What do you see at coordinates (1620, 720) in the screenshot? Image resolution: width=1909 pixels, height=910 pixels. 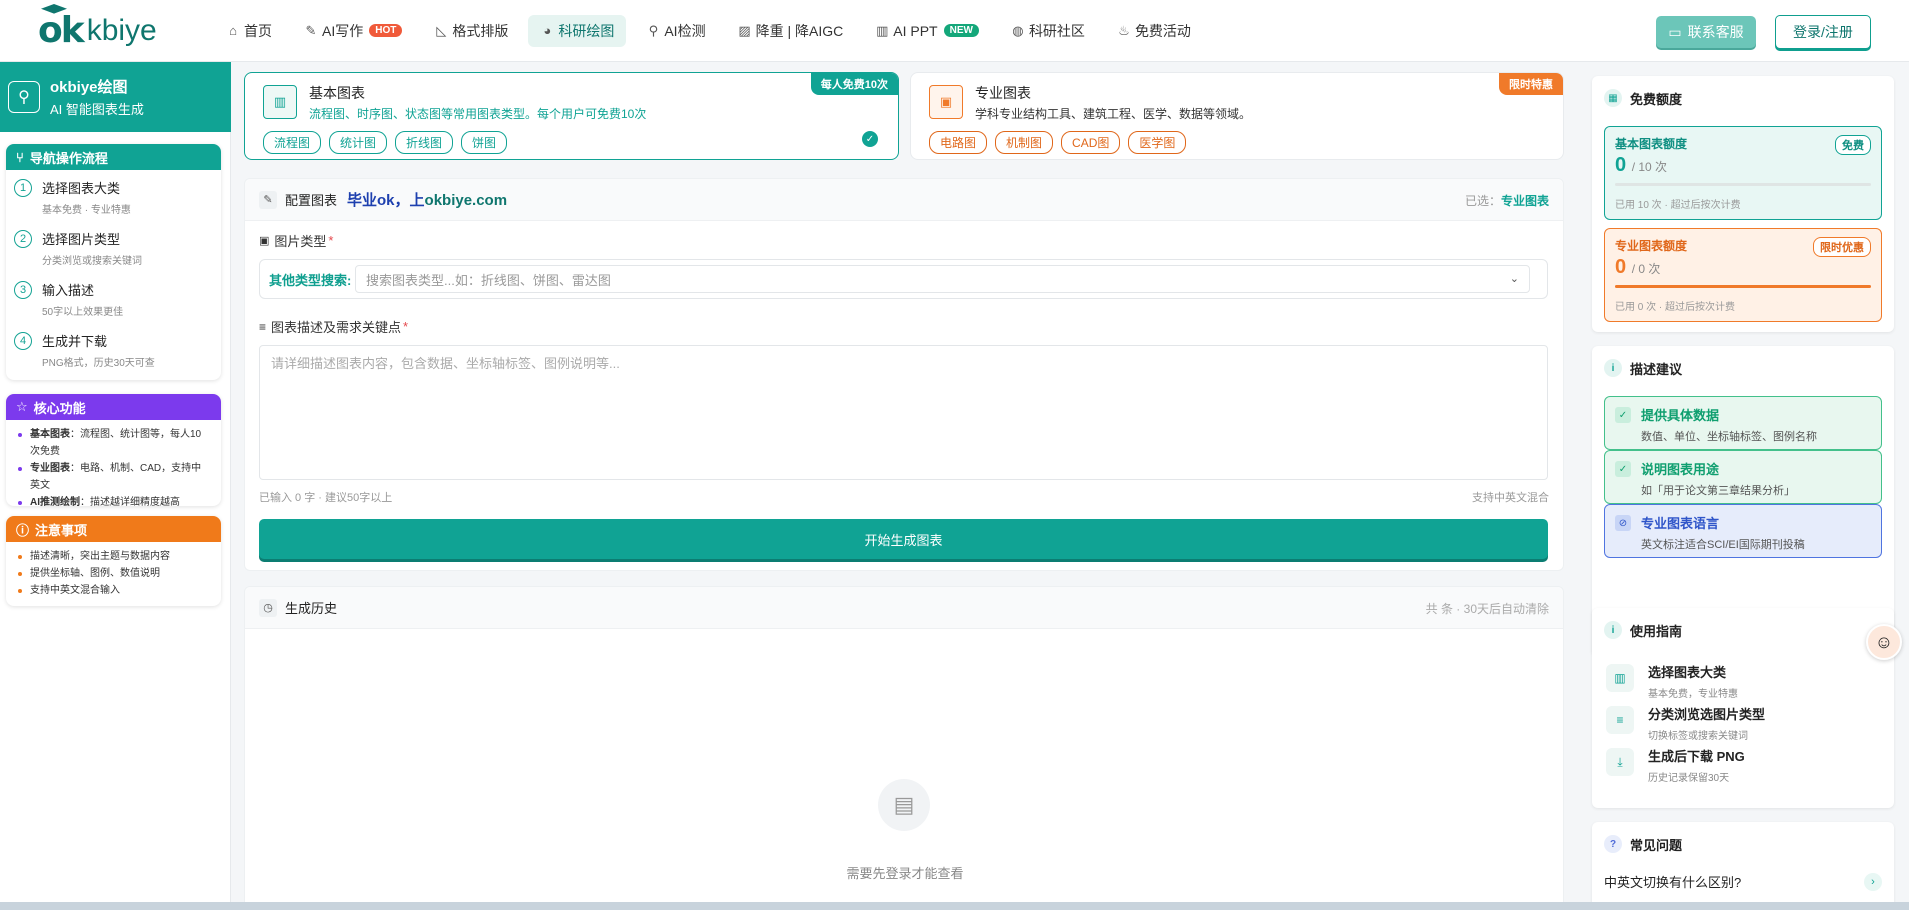 I see `list-icon: ≡` at bounding box center [1620, 720].